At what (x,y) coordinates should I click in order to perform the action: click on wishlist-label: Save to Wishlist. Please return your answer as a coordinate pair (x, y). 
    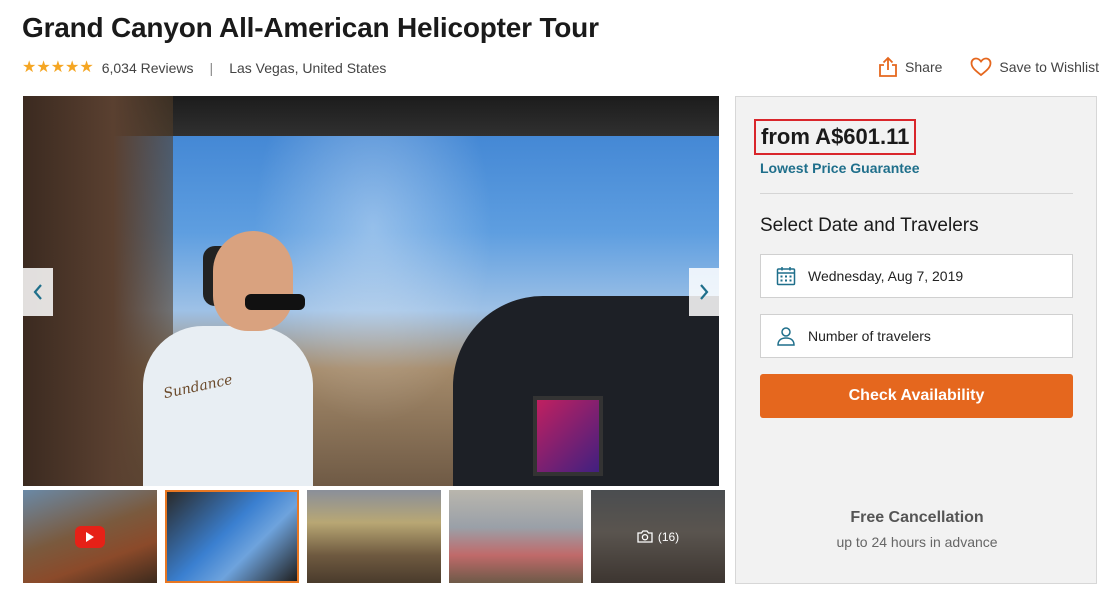
    Looking at the image, I should click on (1049, 67).